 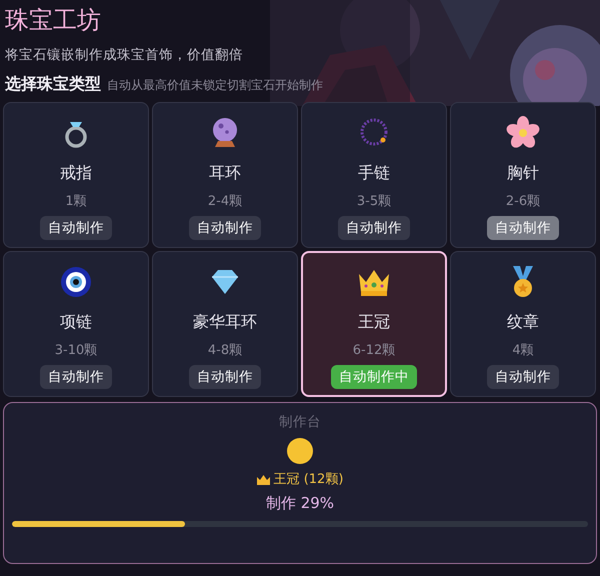 I want to click on section-title: 选择珠宝类型, so click(x=53, y=84).